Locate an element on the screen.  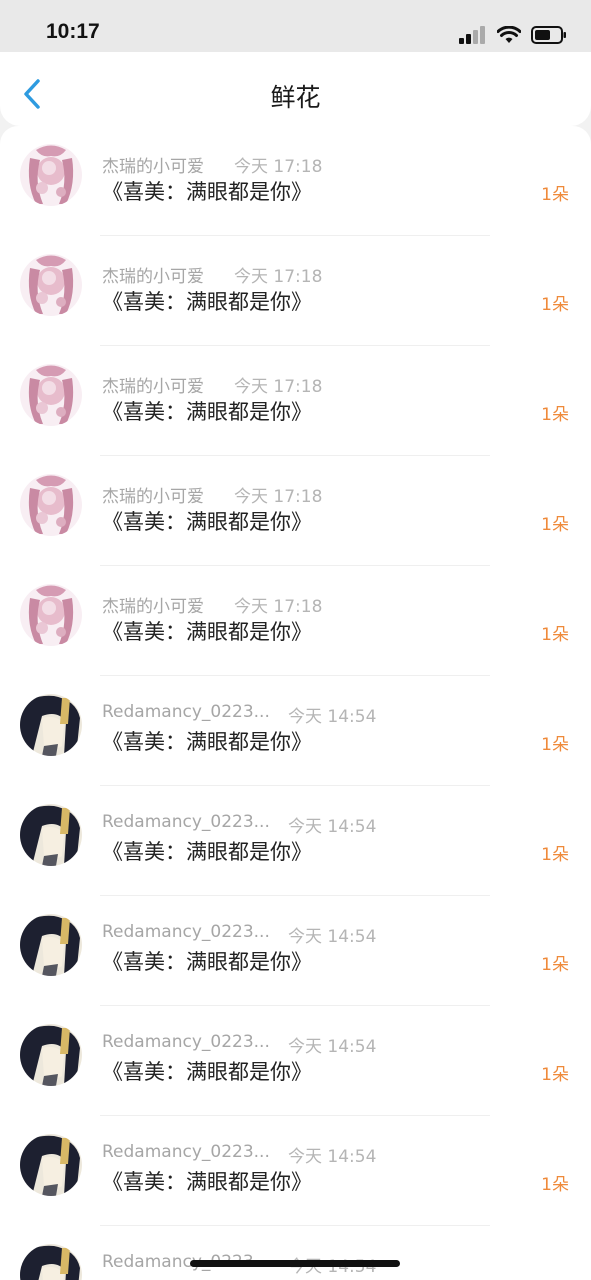
status-icons is located at coordinates (513, 35).